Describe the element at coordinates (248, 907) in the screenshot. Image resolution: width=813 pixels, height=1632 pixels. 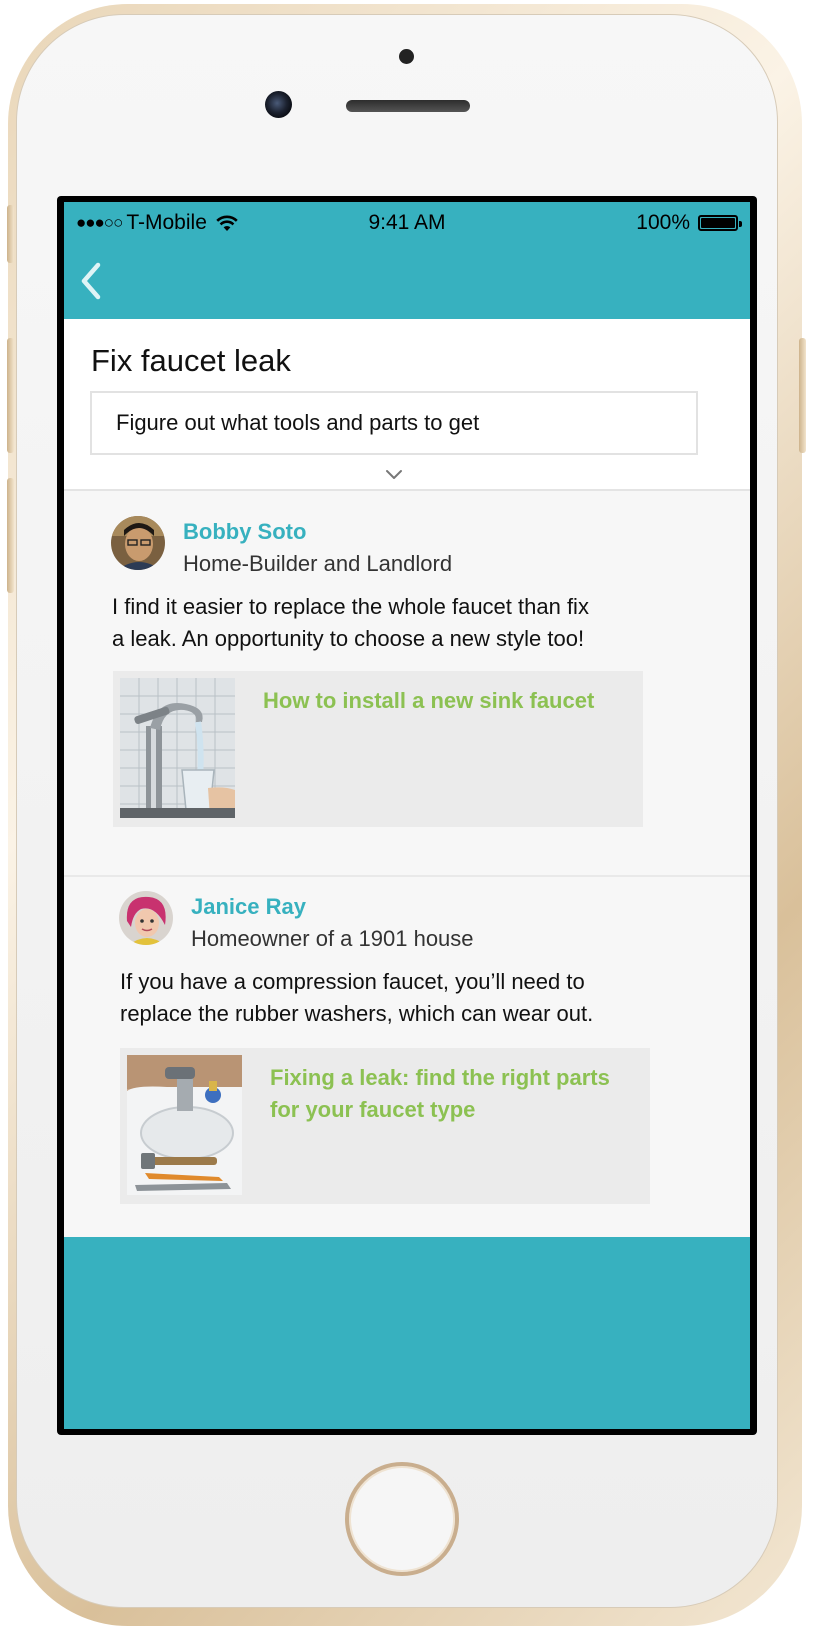
I see `author-name: Janice Ray` at that location.